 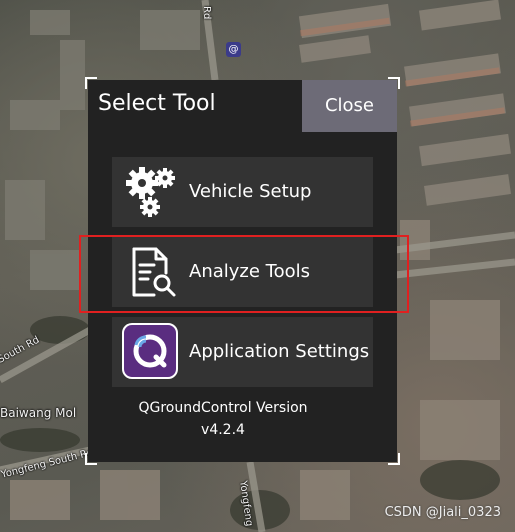 I want to click on vehicle-setup-button: Vehicle Setup, so click(x=242, y=192).